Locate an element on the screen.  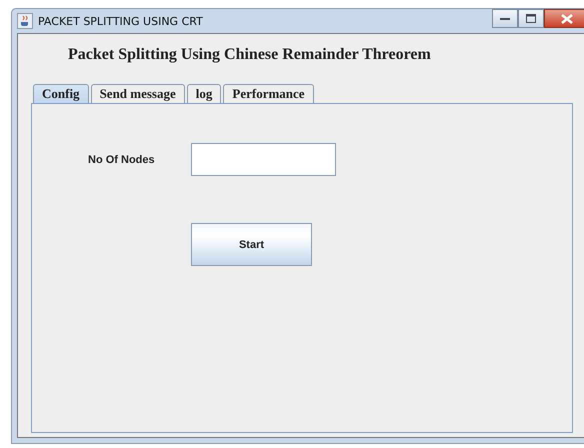
cup-icon is located at coordinates (25, 21).